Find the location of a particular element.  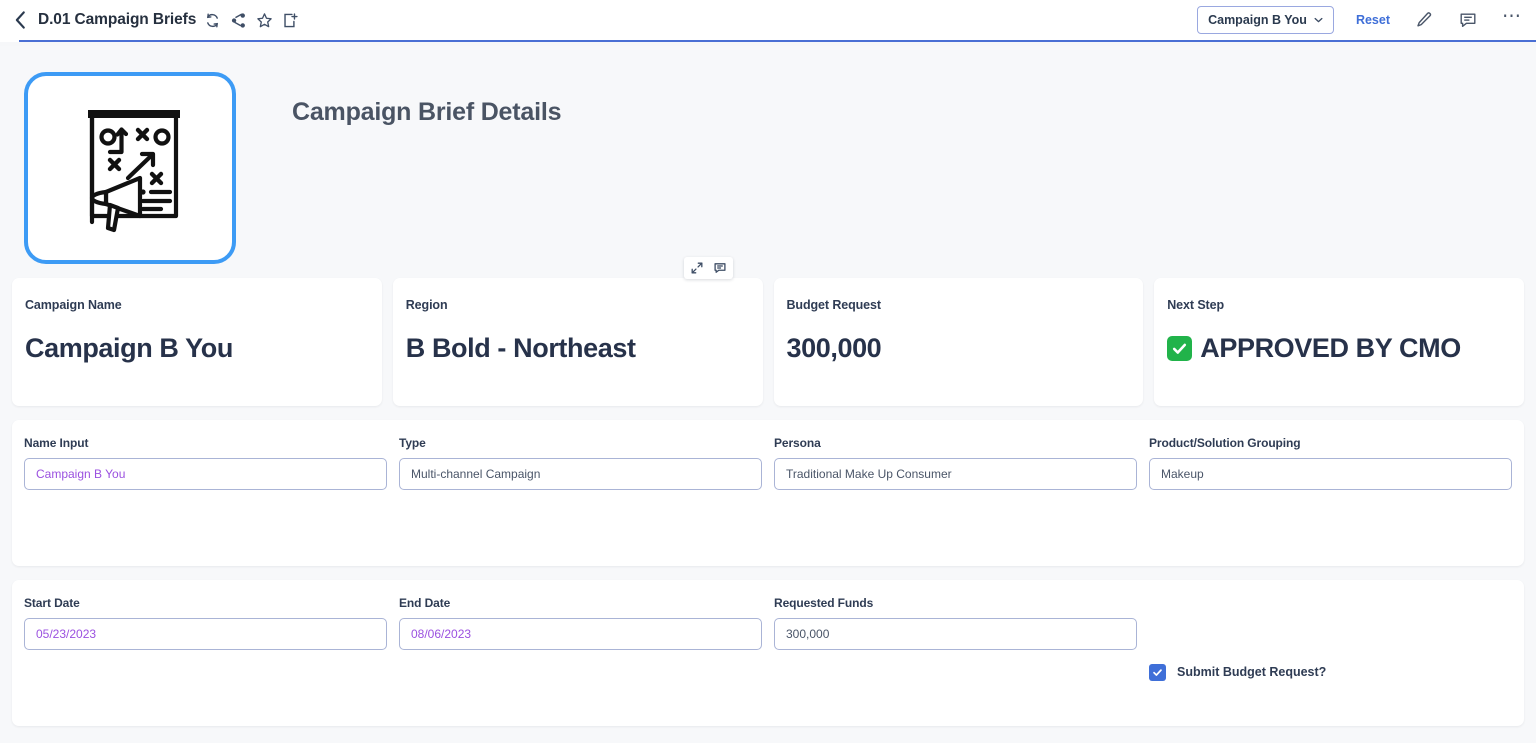

type-input: Multi-channel Campaign is located at coordinates (580, 474).